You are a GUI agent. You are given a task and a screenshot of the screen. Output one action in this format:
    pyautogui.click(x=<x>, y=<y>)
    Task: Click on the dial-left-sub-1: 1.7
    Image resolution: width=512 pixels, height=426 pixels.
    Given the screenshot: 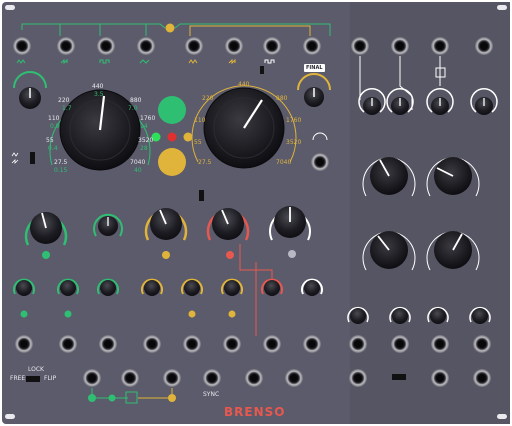 What is the action you would take?
    pyautogui.click(x=67, y=108)
    